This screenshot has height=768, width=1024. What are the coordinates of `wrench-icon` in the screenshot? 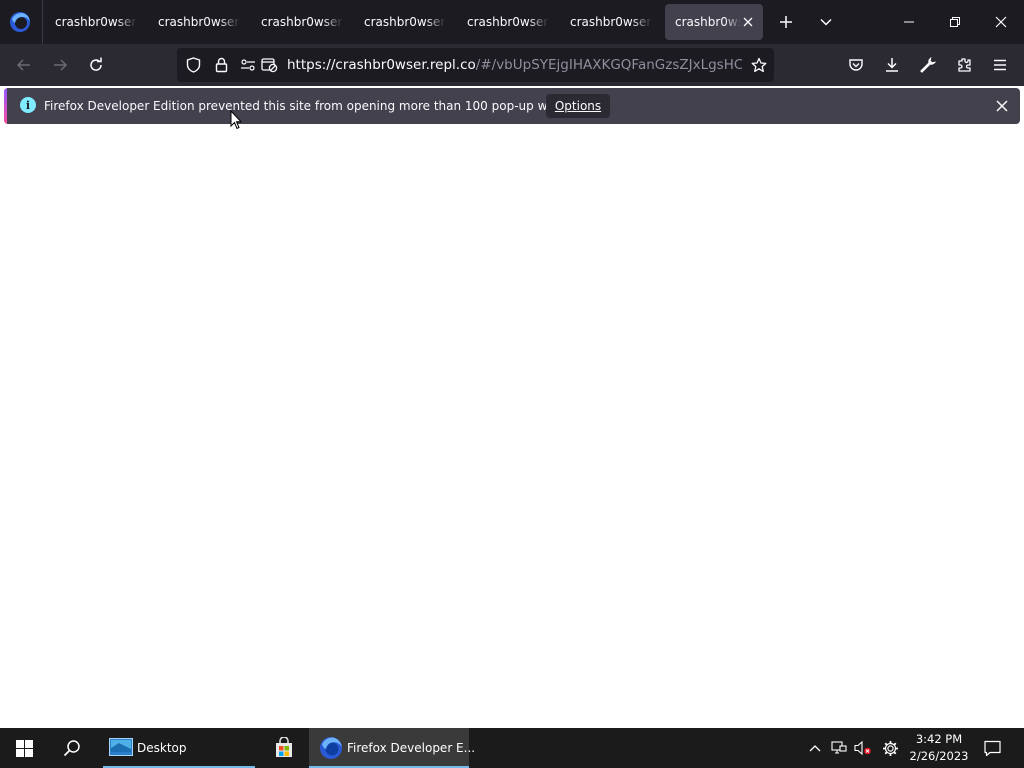 It's located at (928, 65).